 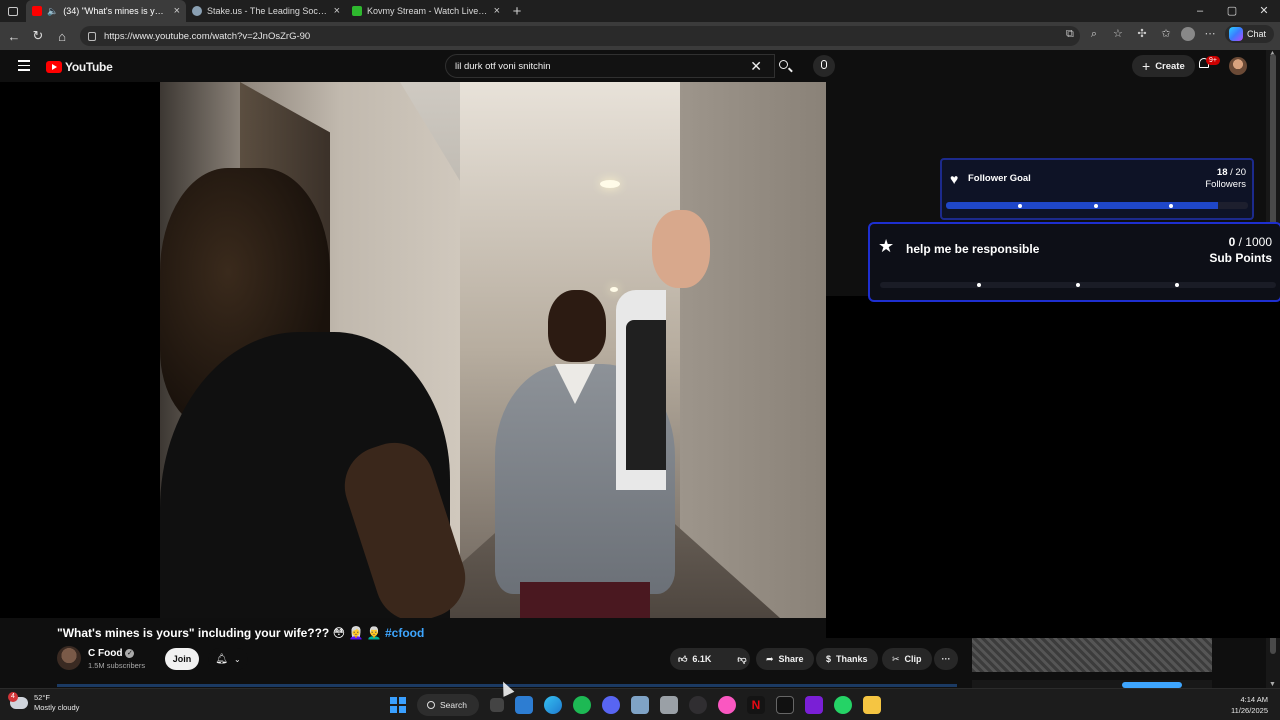 I want to click on windows-start-icon, so click(x=398, y=705).